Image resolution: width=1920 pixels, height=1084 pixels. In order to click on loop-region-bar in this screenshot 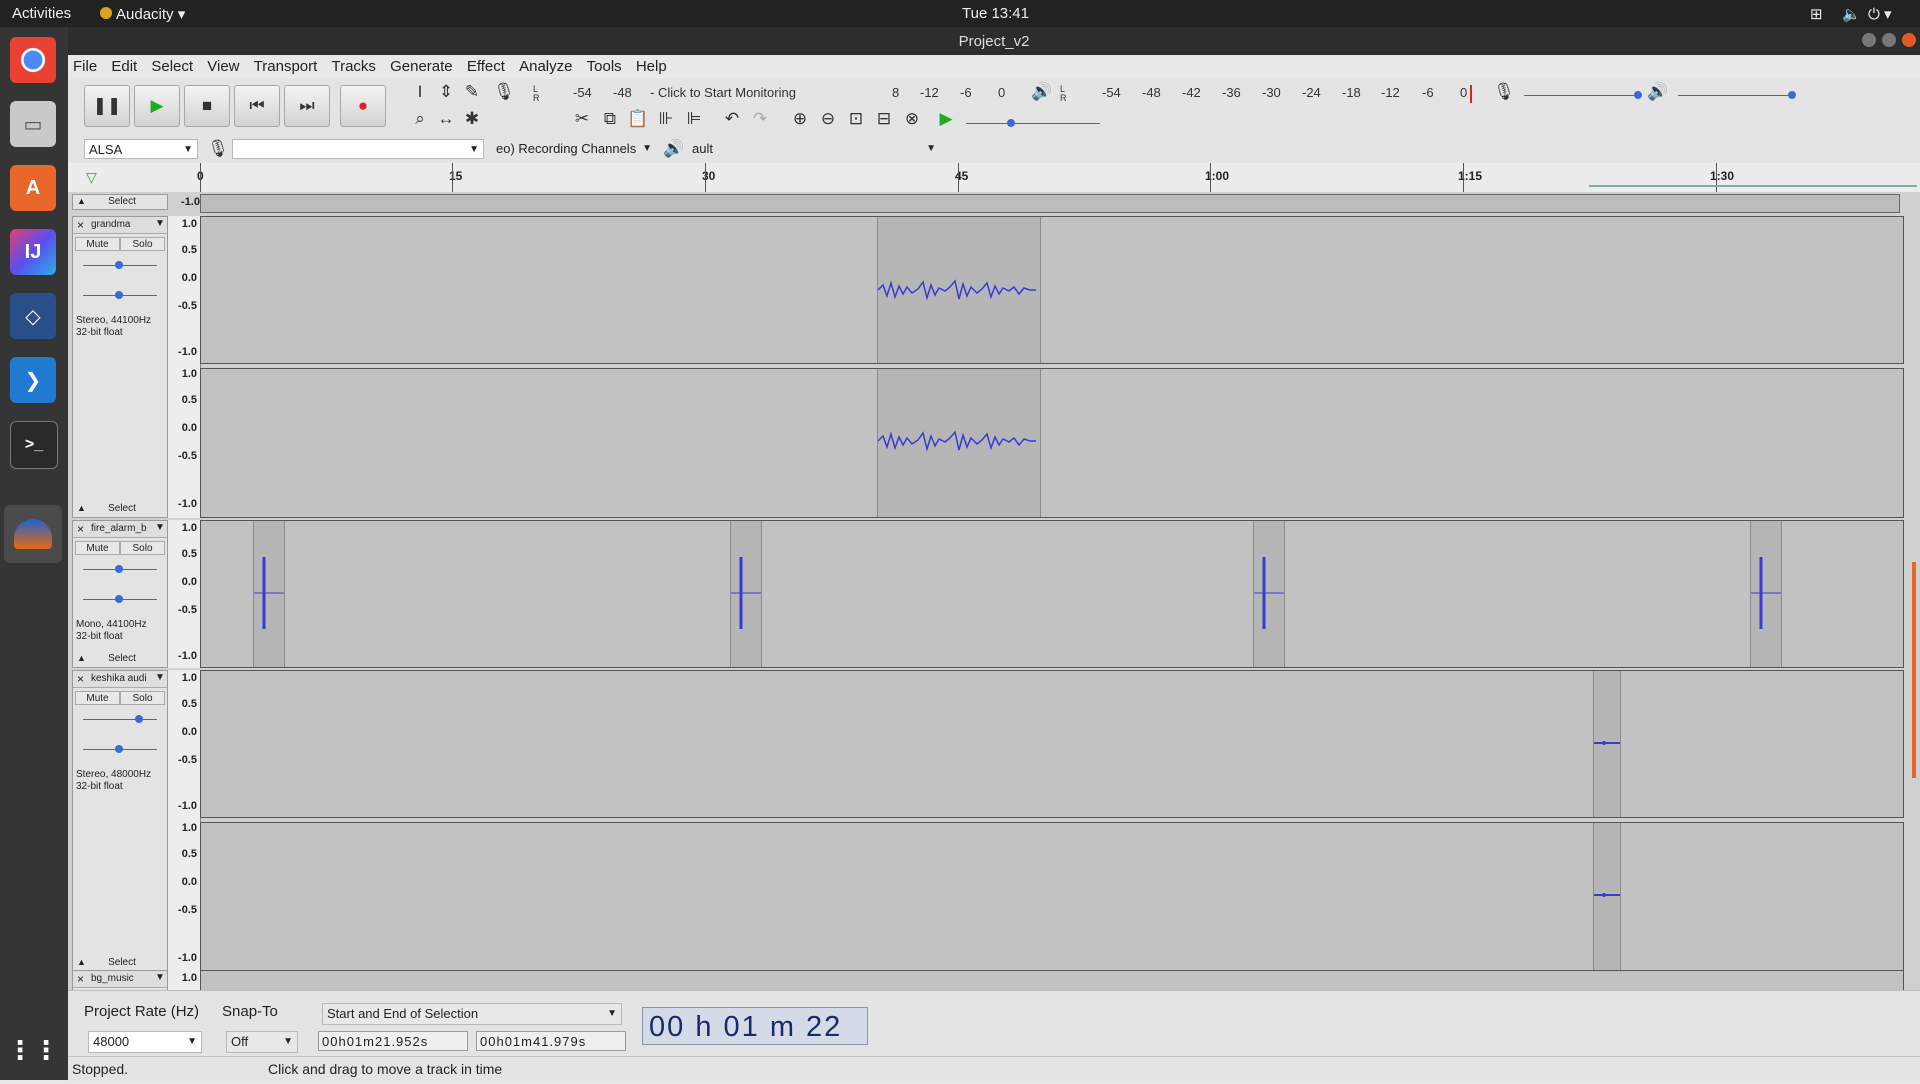, I will do `click(1753, 186)`.